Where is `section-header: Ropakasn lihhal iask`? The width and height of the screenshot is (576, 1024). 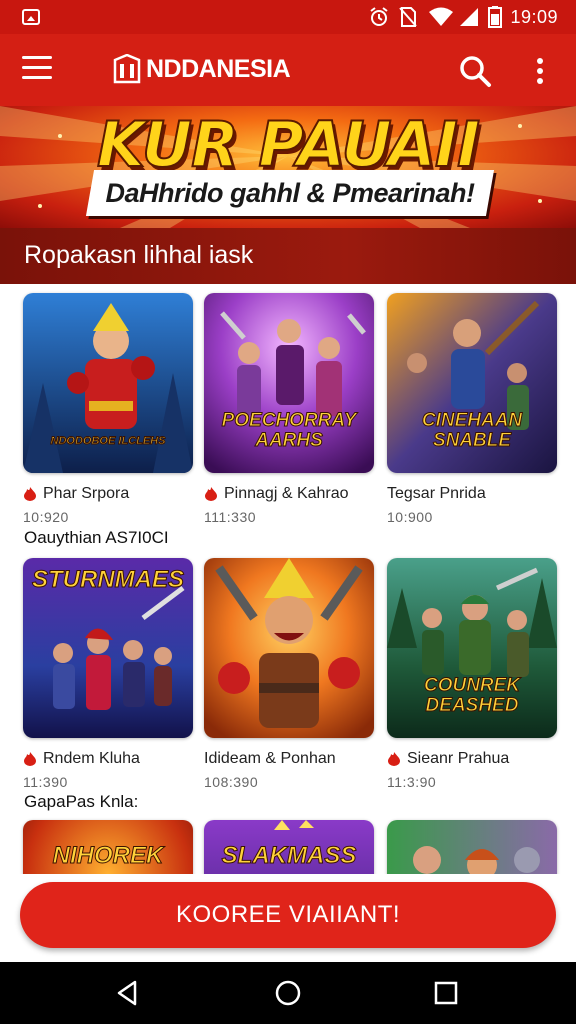
section-header: Ropakasn lihhal iask is located at coordinates (288, 256).